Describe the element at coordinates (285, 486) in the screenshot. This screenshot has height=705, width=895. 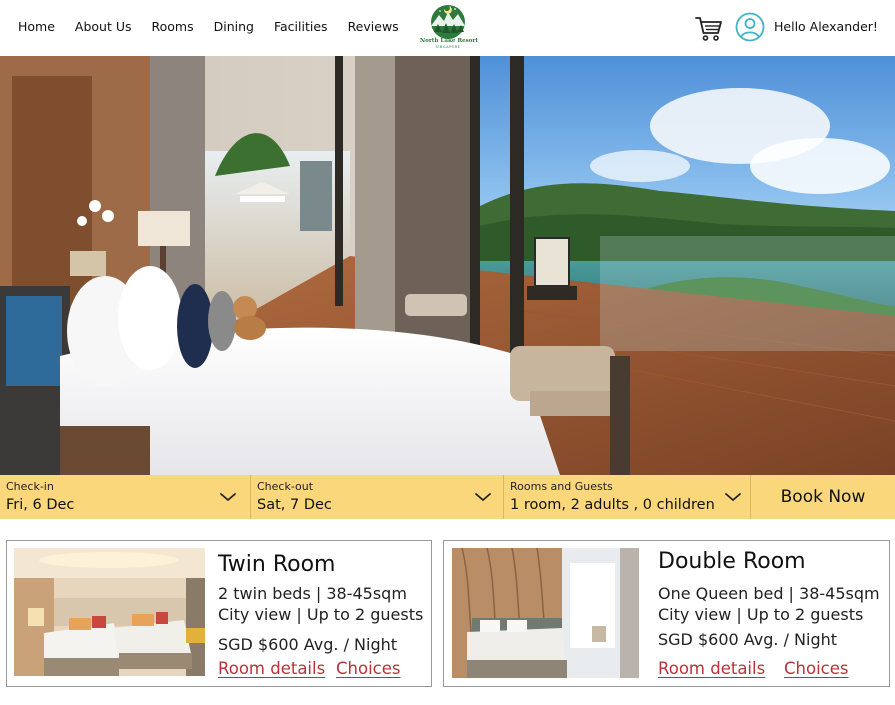
I see `checkout-label: Check-out` at that location.